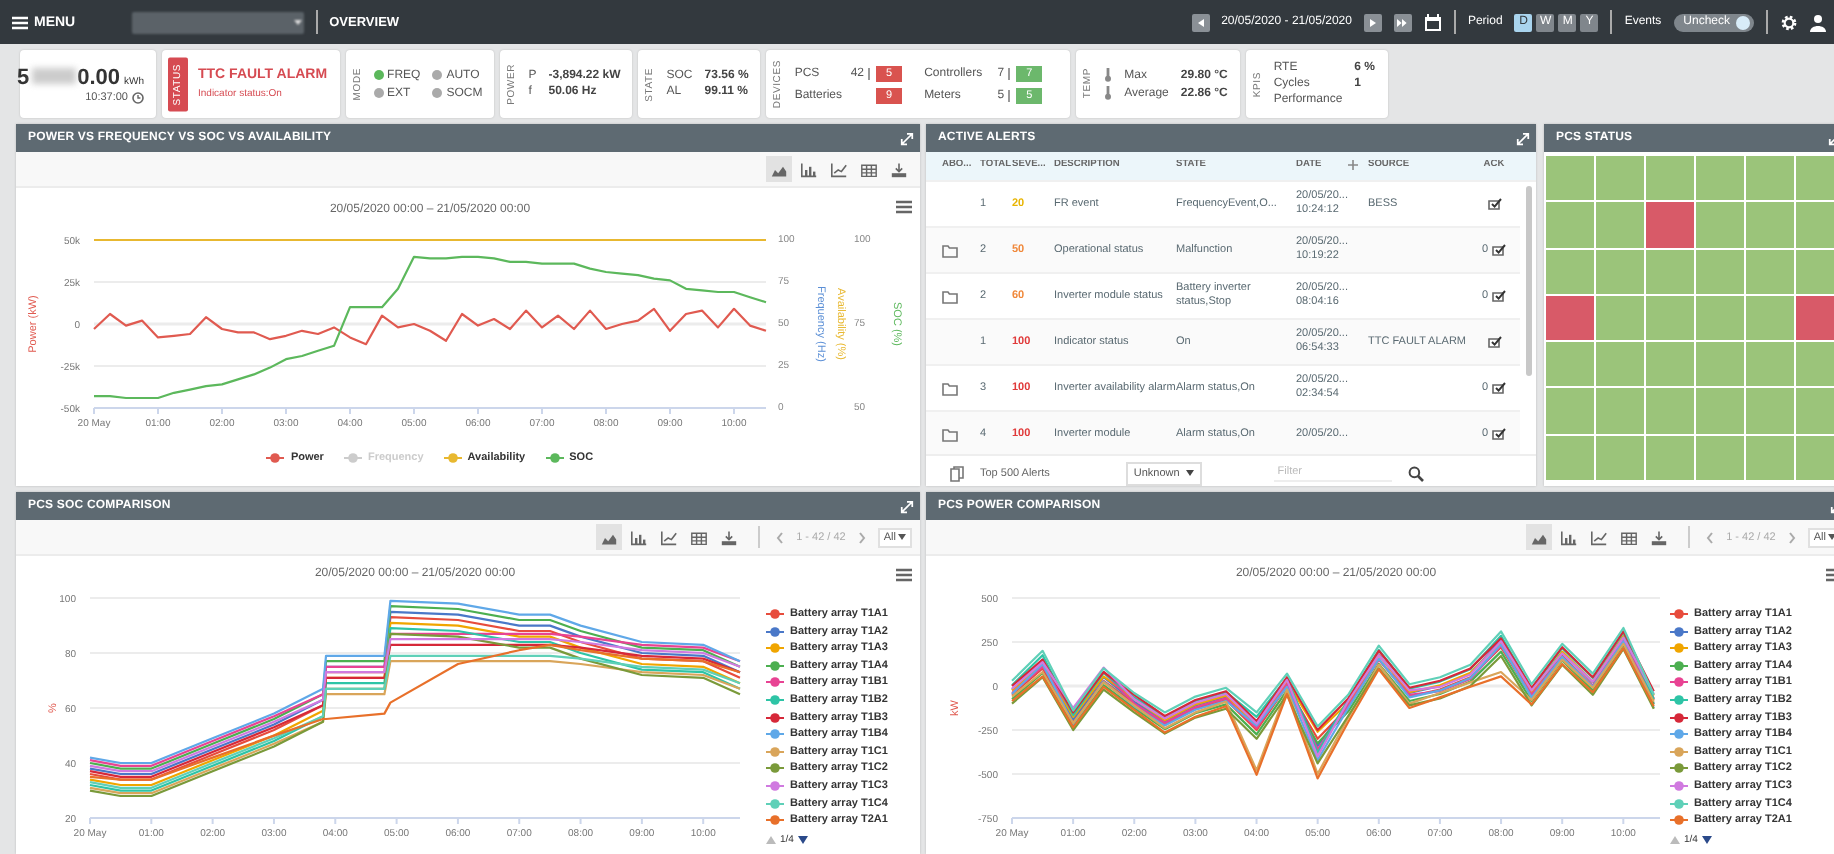 The height and width of the screenshot is (854, 1834). What do you see at coordinates (1402, 22) in the screenshot?
I see `last-icon` at bounding box center [1402, 22].